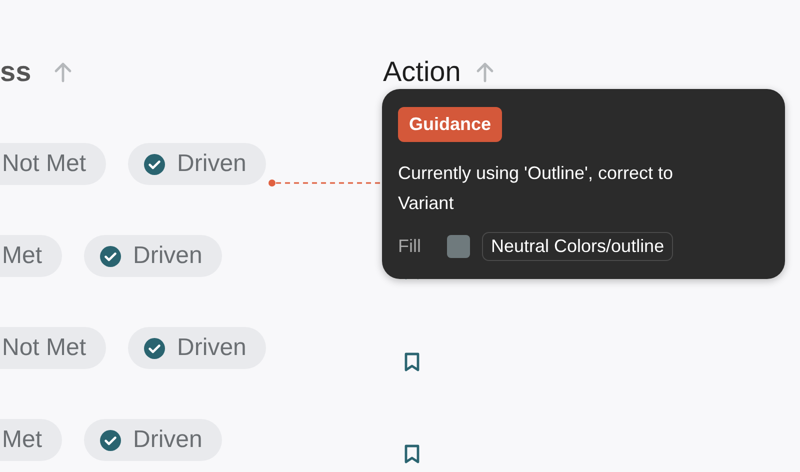 Image resolution: width=800 pixels, height=472 pixels. What do you see at coordinates (450, 124) in the screenshot?
I see `guidance-tag: Guidance` at bounding box center [450, 124].